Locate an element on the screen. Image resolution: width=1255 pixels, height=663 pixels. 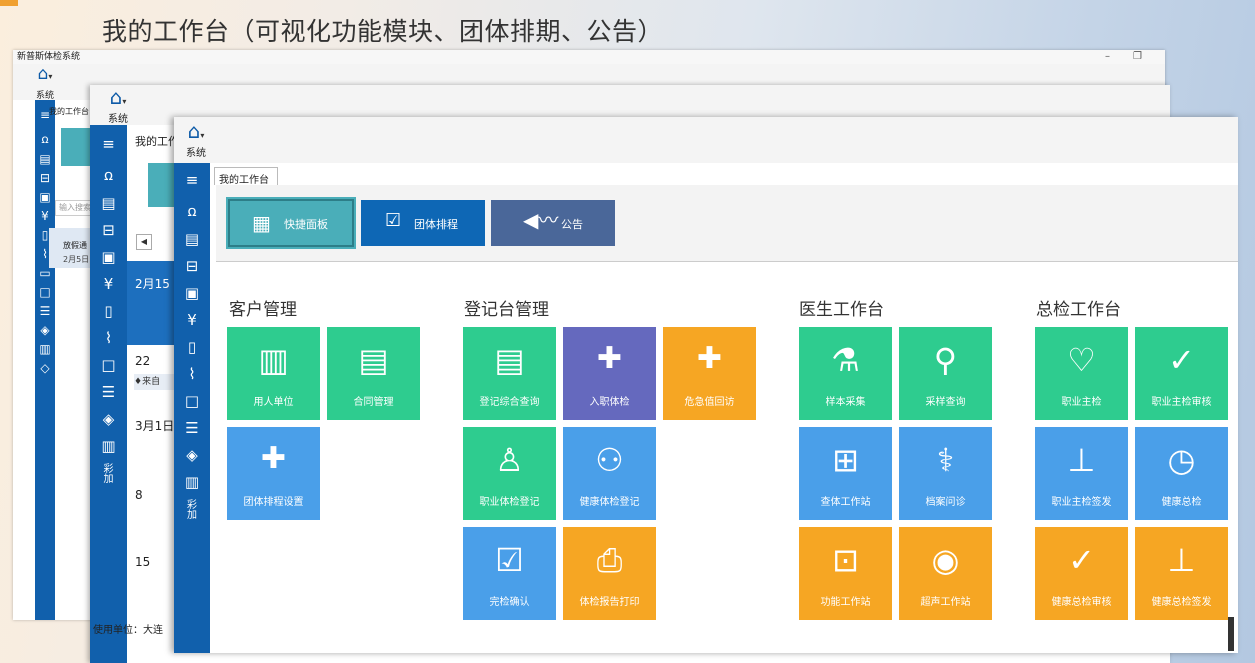
tile-registration-query: ▤ 登记综合查询 is located at coordinates (509, 373).